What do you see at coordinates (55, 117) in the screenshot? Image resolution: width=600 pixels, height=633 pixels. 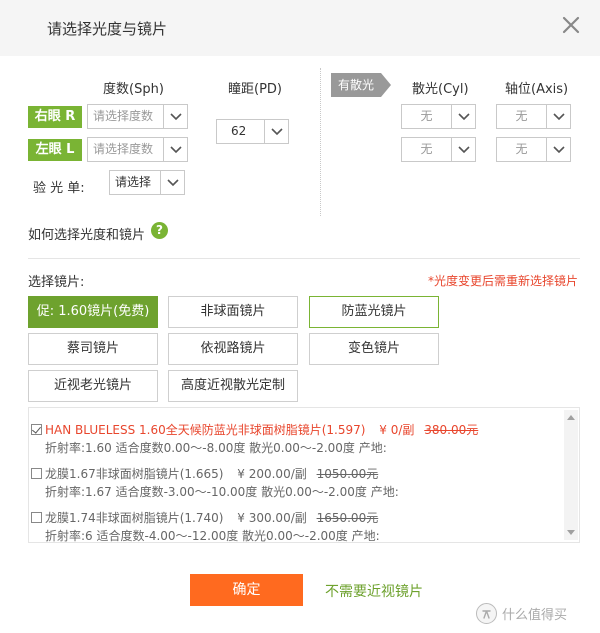 I see `right-eye-label: 右眼 R` at bounding box center [55, 117].